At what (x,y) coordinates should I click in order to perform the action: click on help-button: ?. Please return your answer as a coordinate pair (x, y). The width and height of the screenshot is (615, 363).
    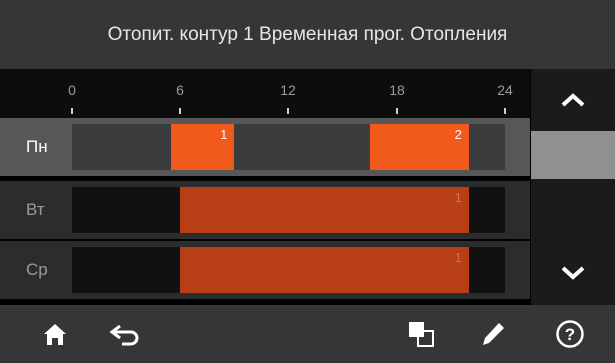
    Looking at the image, I should click on (570, 334).